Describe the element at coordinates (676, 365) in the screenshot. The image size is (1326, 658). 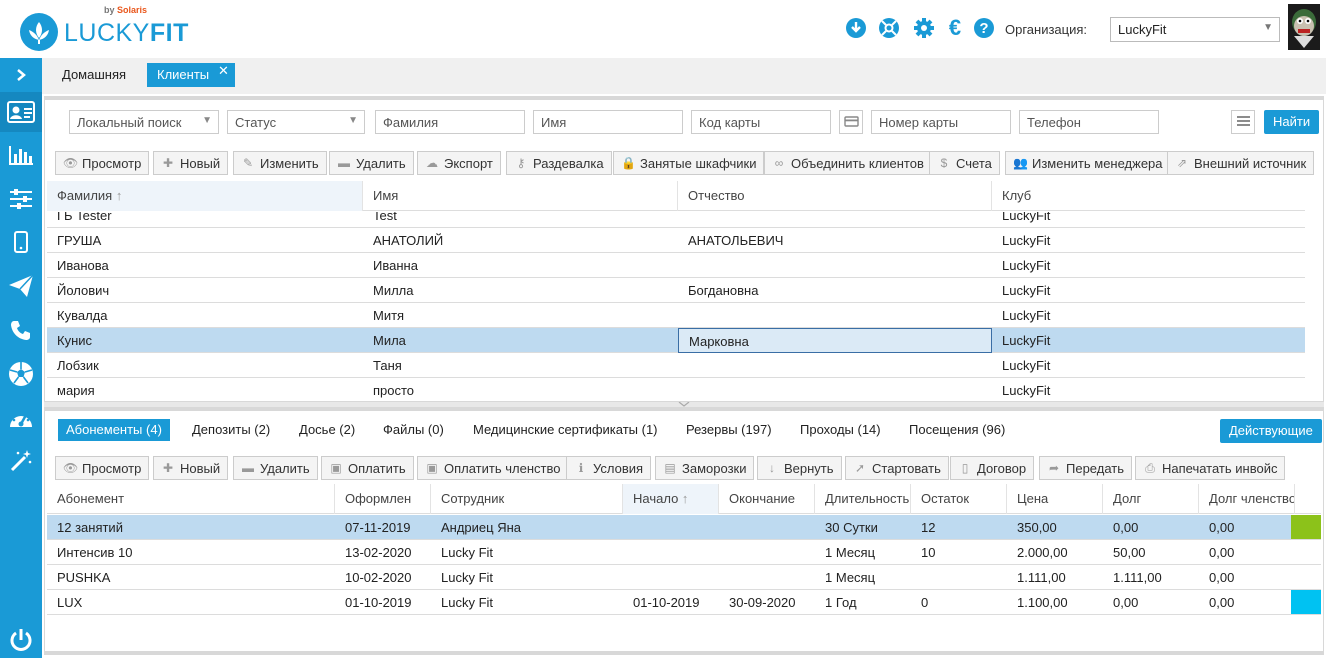
I see `table-row: Лобзик Таня LuckyFit` at that location.